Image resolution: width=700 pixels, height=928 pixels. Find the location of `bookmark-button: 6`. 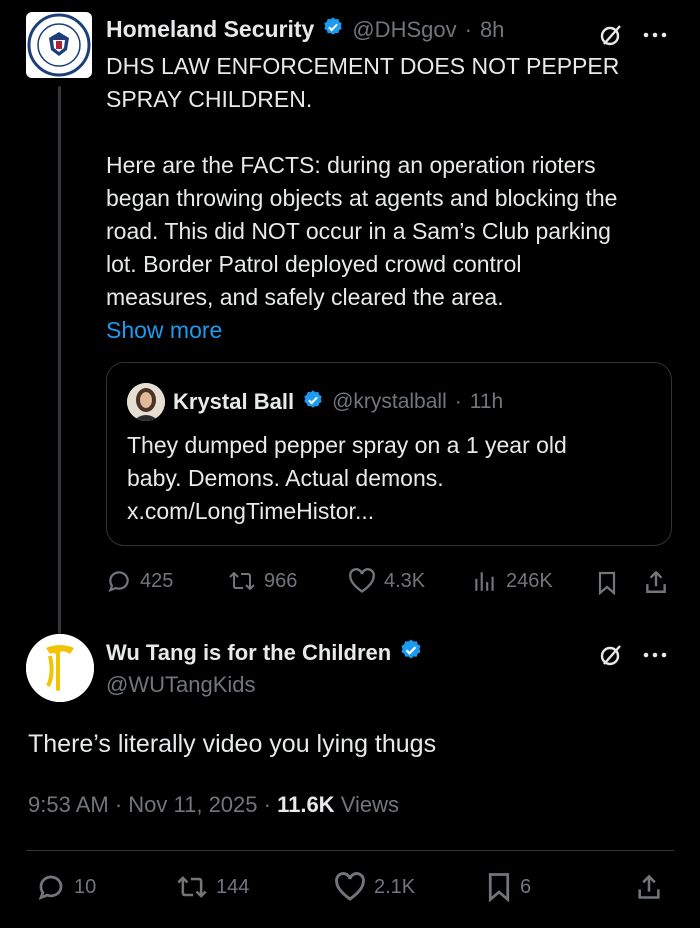

bookmark-button: 6 is located at coordinates (508, 887).